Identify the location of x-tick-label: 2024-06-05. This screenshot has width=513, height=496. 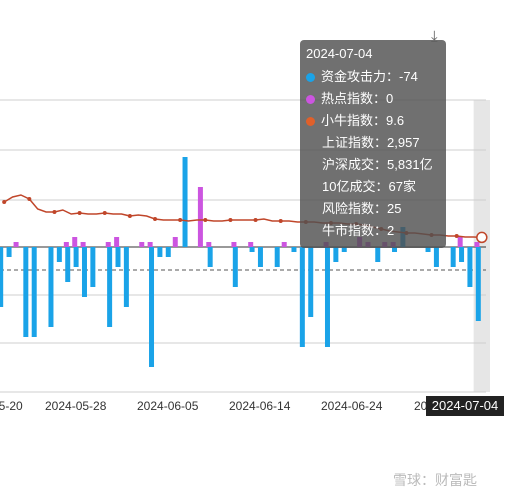
(168, 406).